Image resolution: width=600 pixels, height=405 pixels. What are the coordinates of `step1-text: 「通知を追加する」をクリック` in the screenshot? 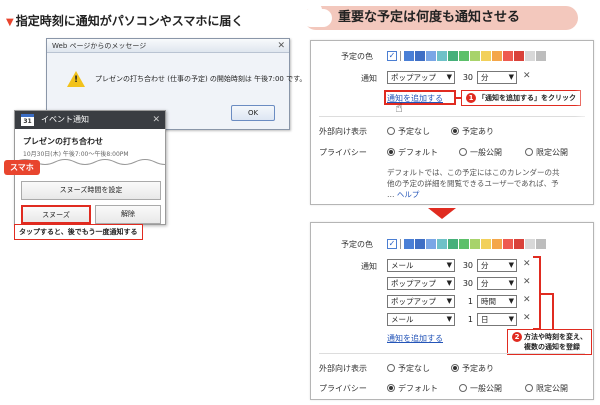 It's located at (527, 98).